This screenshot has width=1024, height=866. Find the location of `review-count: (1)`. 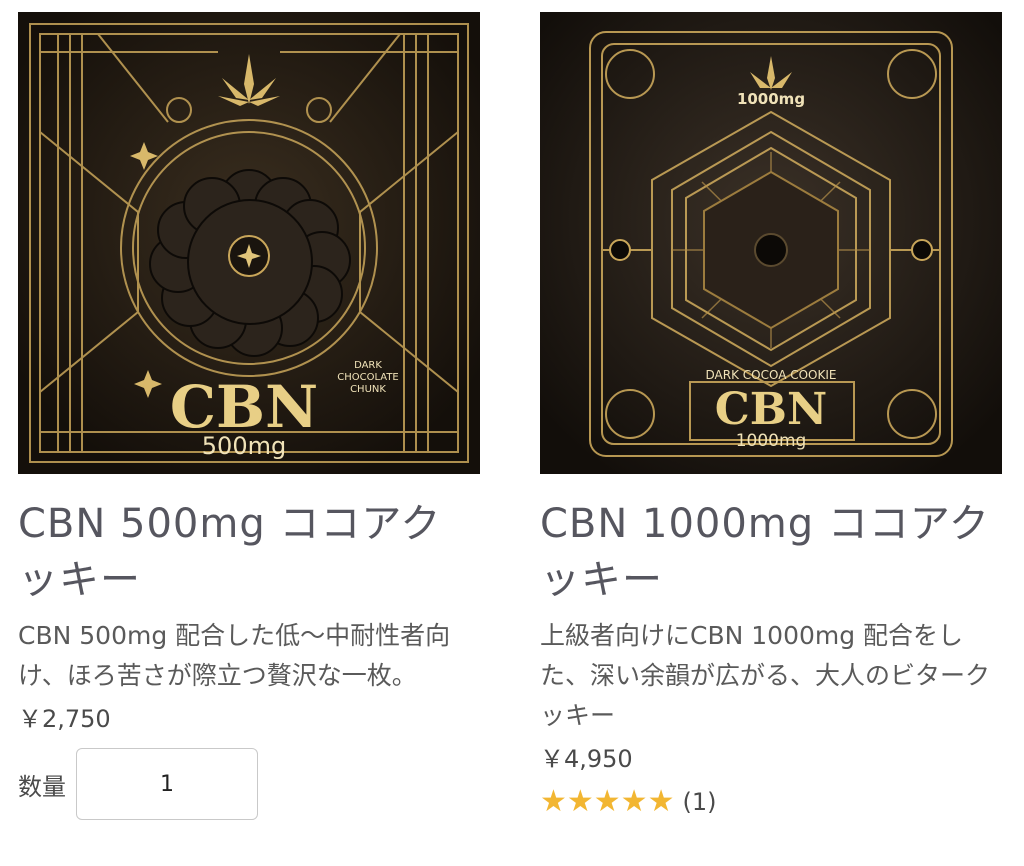

review-count: (1) is located at coordinates (699, 802).